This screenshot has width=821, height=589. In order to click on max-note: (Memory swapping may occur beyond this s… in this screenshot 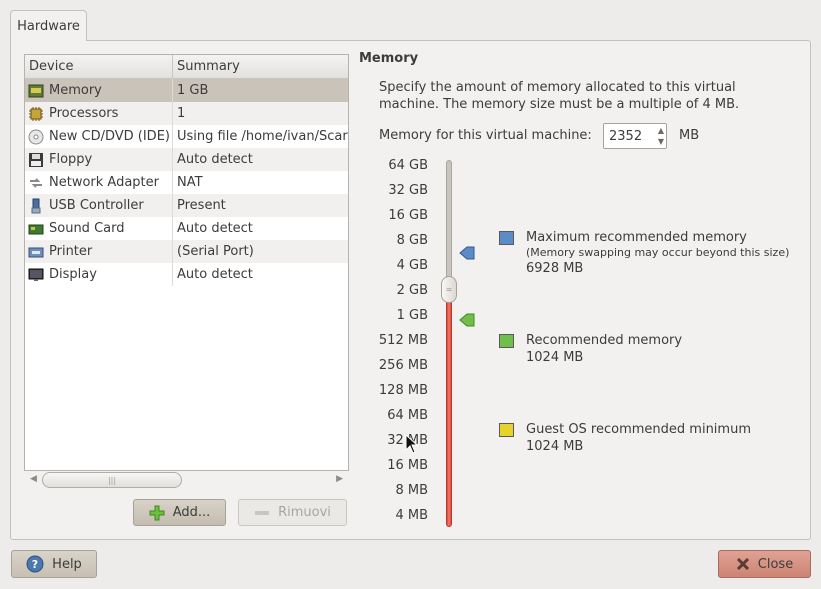, I will do `click(658, 252)`.